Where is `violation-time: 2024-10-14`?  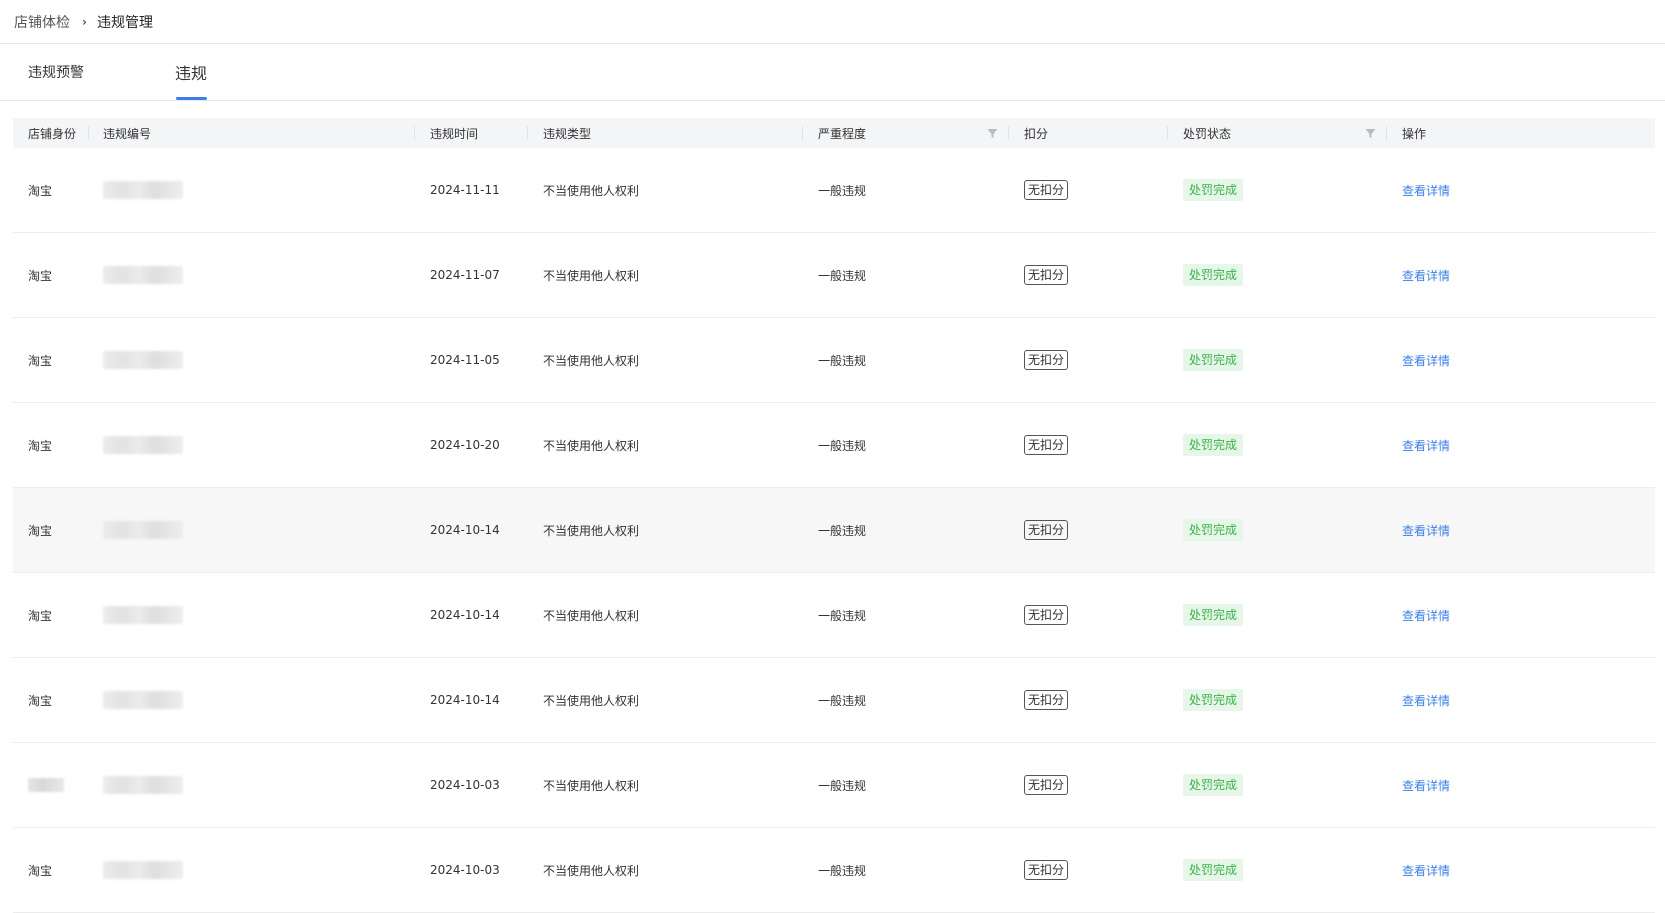 violation-time: 2024-10-14 is located at coordinates (465, 615).